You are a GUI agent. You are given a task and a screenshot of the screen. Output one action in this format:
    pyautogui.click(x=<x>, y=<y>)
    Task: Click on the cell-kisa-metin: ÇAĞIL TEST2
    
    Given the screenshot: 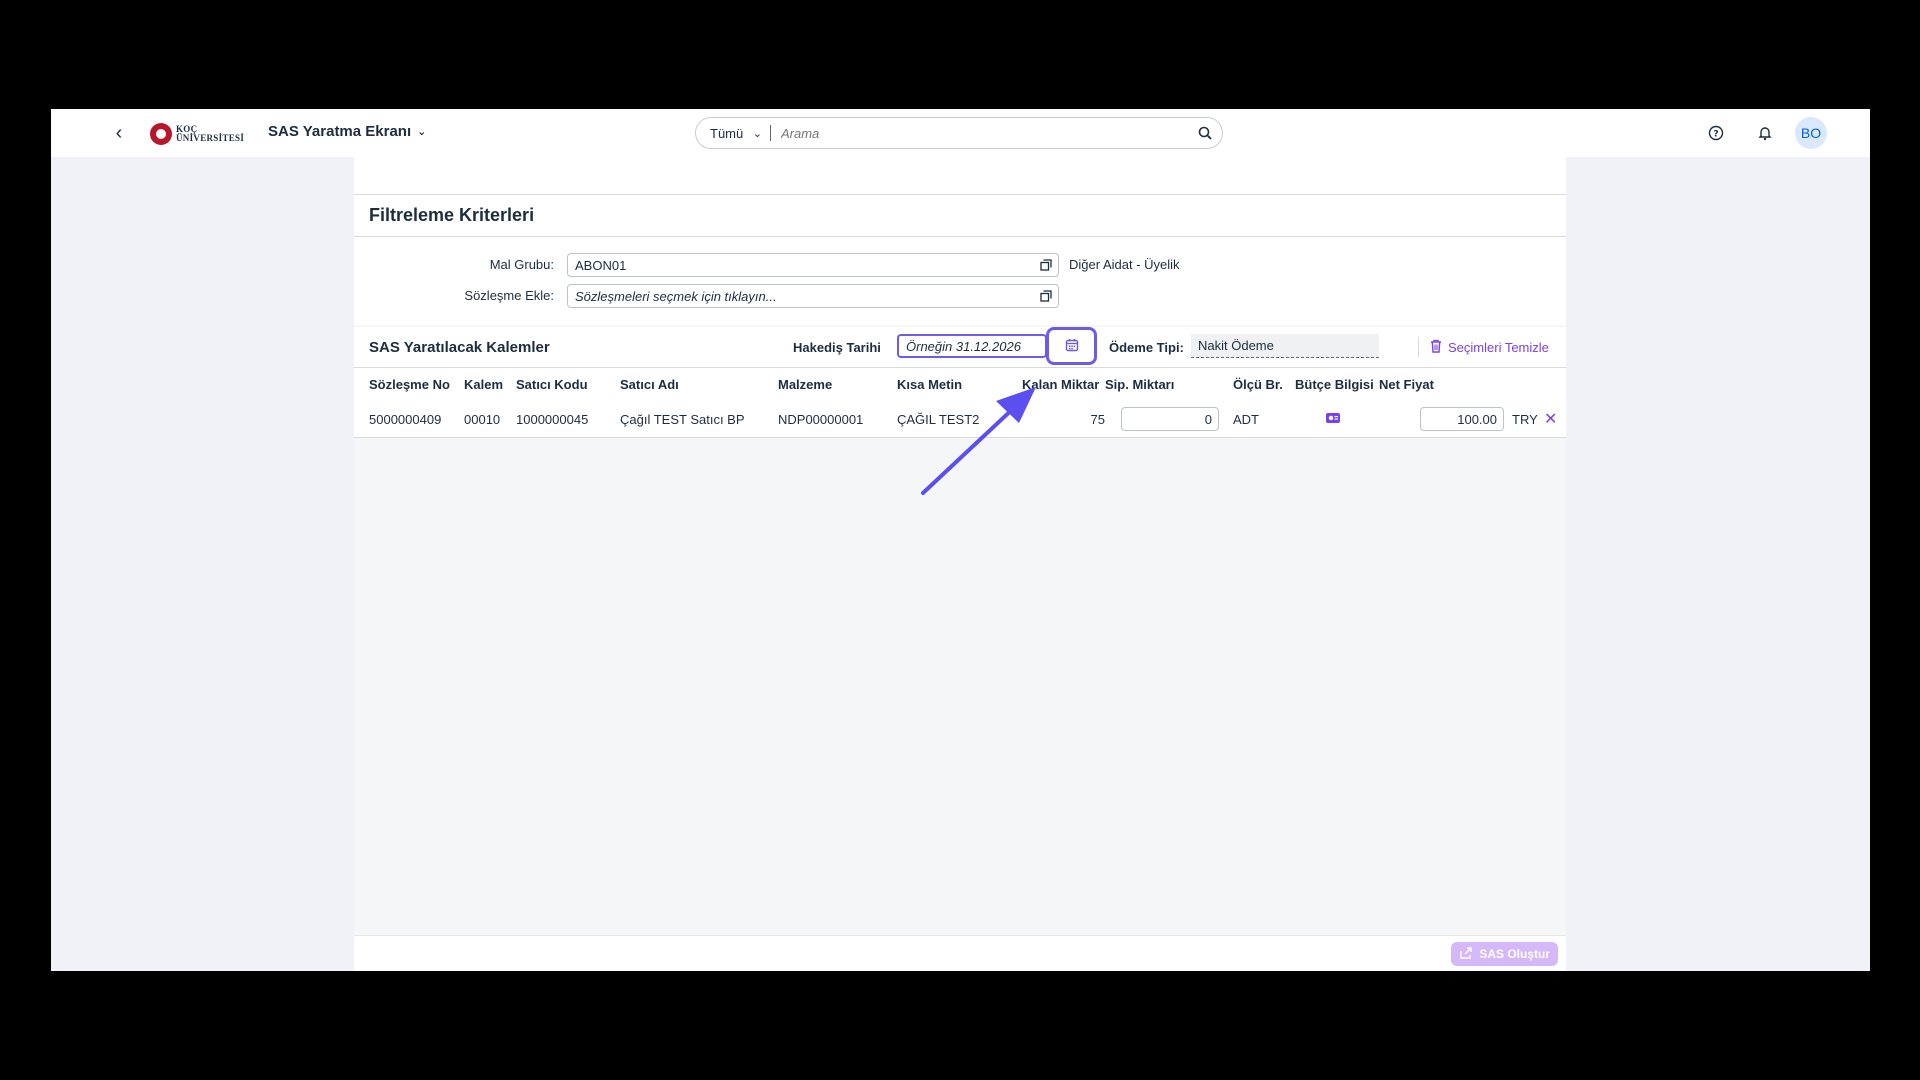 What is the action you would take?
    pyautogui.click(x=959, y=419)
    